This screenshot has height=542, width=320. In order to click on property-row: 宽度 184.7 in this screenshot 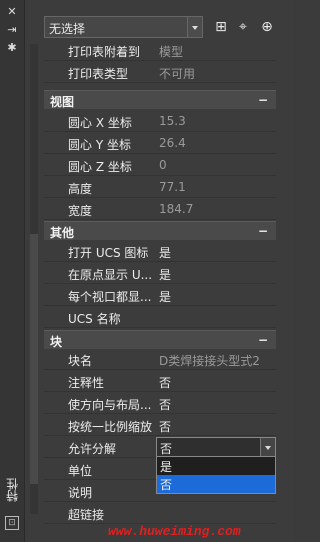, I will do `click(160, 209)`.